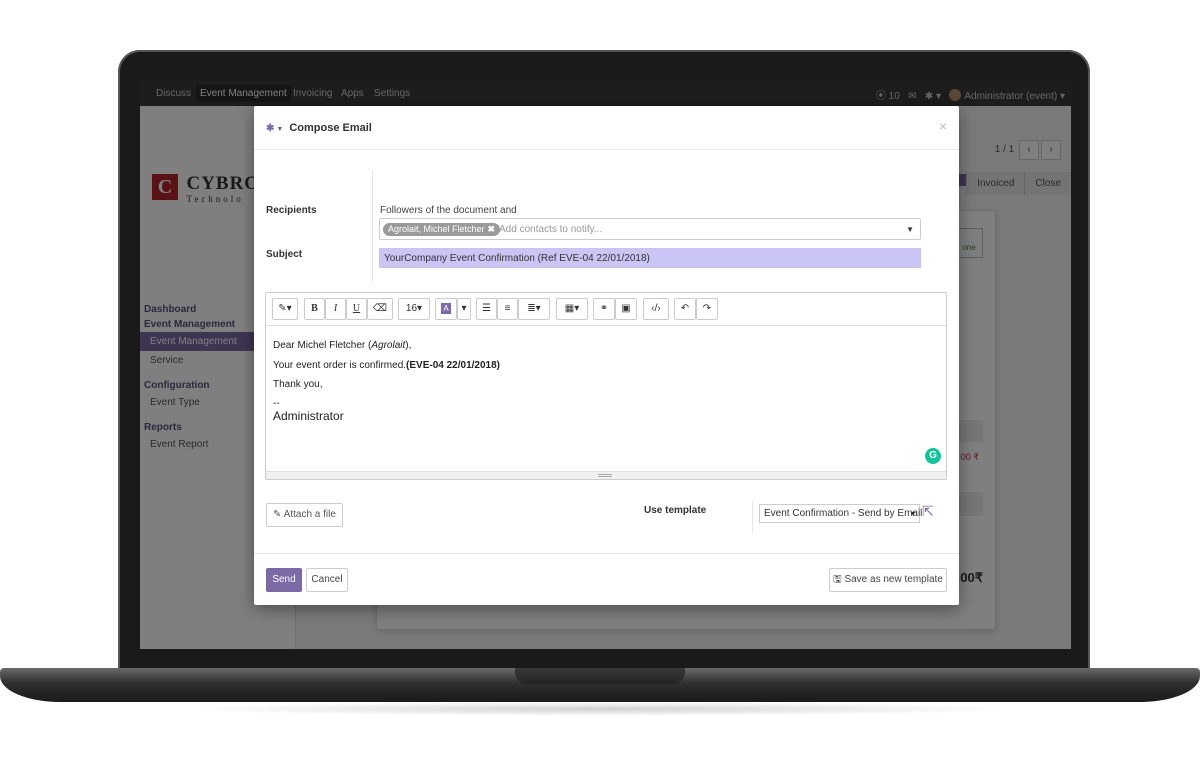  Describe the element at coordinates (314, 309) in the screenshot. I see `bold-button: B` at that location.